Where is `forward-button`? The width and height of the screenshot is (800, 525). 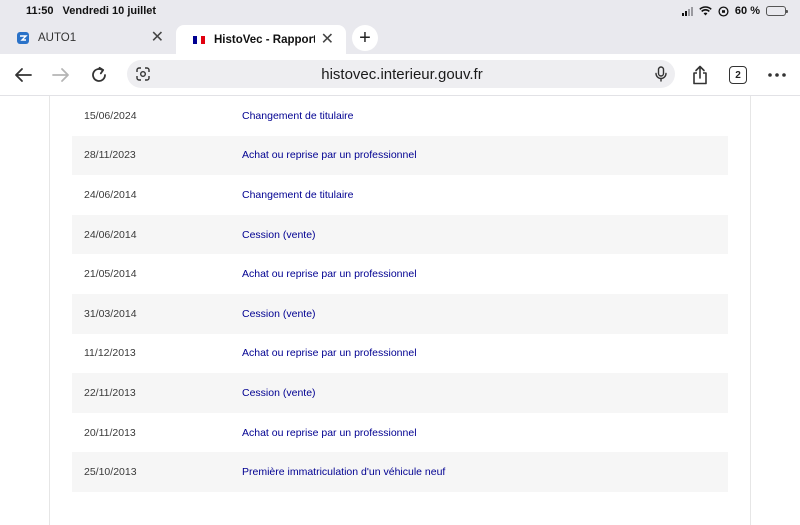 forward-button is located at coordinates (61, 75).